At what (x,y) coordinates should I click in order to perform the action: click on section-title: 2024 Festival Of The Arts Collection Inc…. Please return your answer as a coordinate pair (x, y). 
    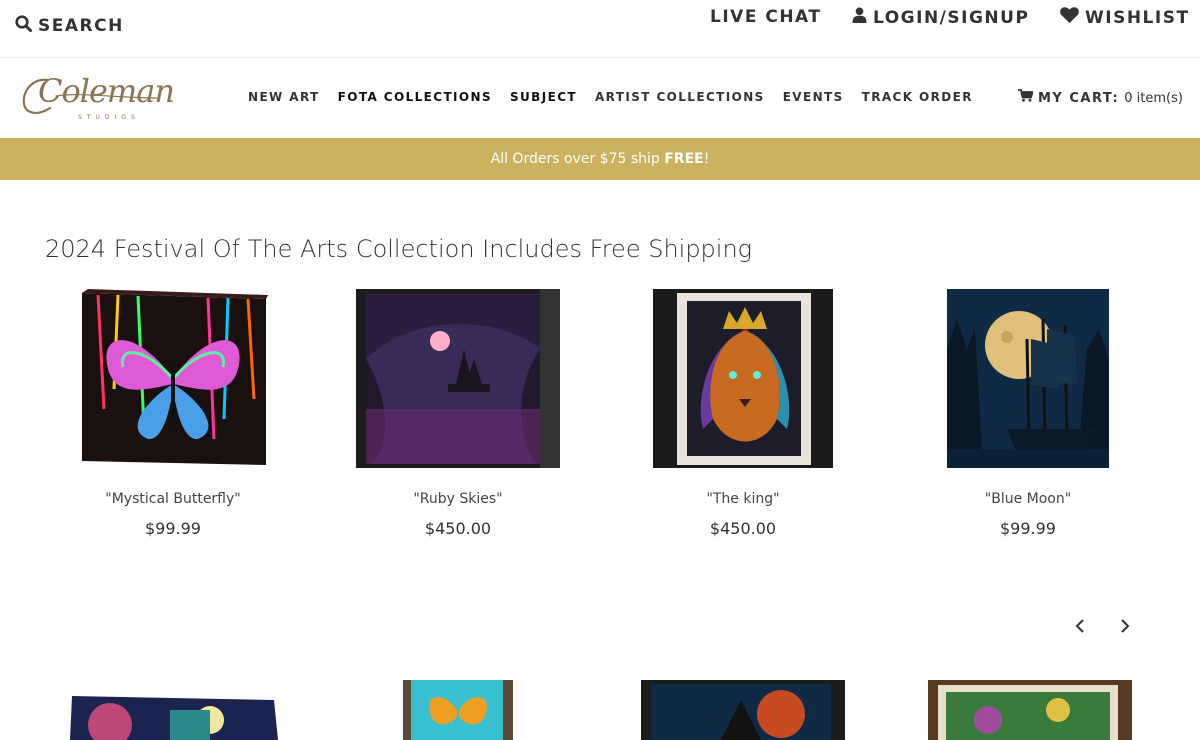
    Looking at the image, I should click on (399, 249).